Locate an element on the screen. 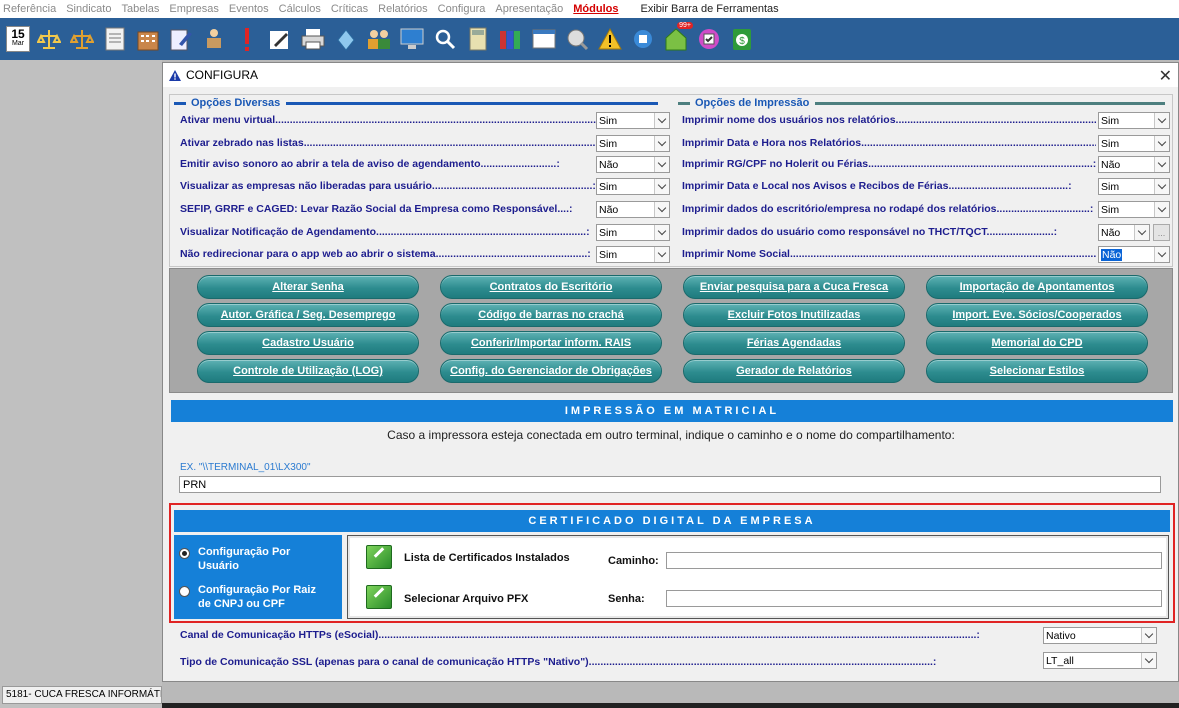  menu-modulos: Módulos is located at coordinates (595, 9).